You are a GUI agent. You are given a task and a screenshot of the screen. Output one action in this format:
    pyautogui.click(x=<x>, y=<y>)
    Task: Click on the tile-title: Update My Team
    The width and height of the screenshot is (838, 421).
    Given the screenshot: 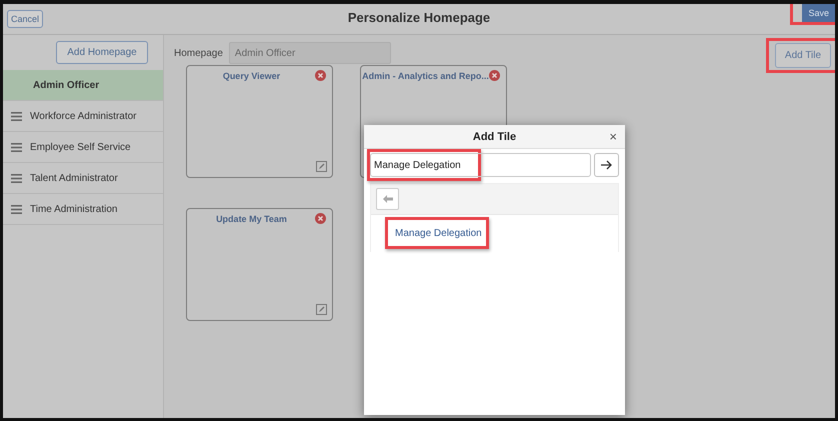 What is the action you would take?
    pyautogui.click(x=251, y=219)
    